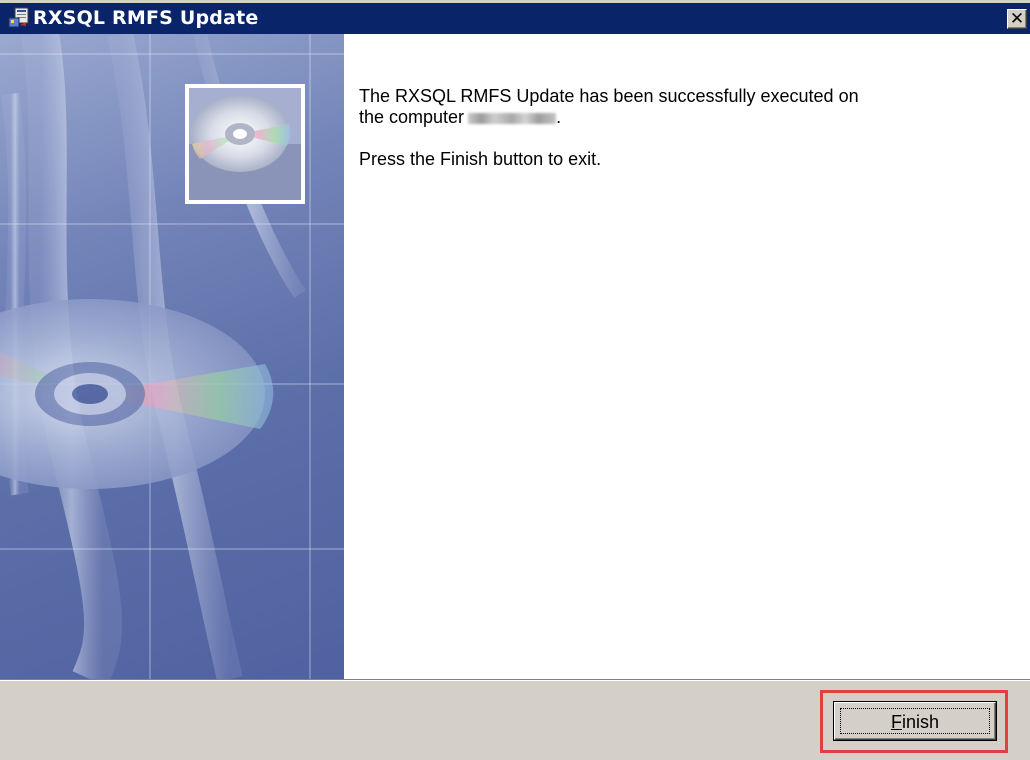 The image size is (1030, 760). I want to click on computer-label: the computer, so click(412, 117).